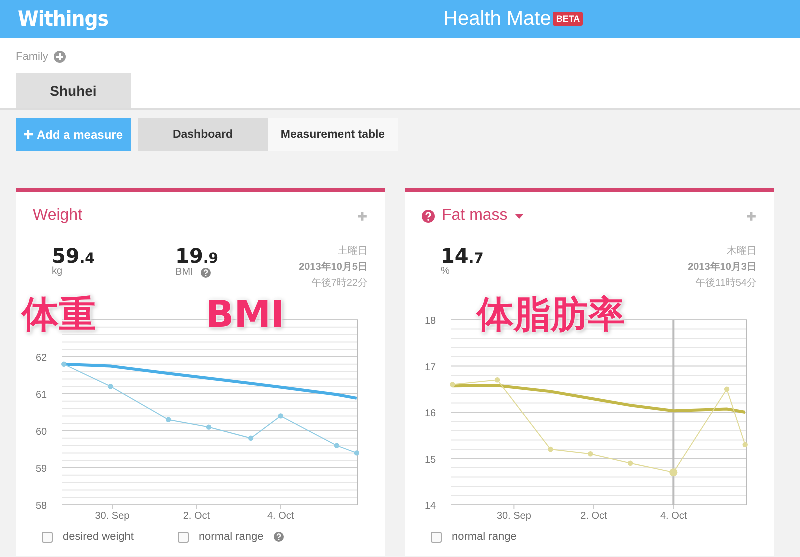 This screenshot has height=557, width=800. Describe the element at coordinates (73, 134) in the screenshot. I see `add-measure-button: Add a measure` at that location.